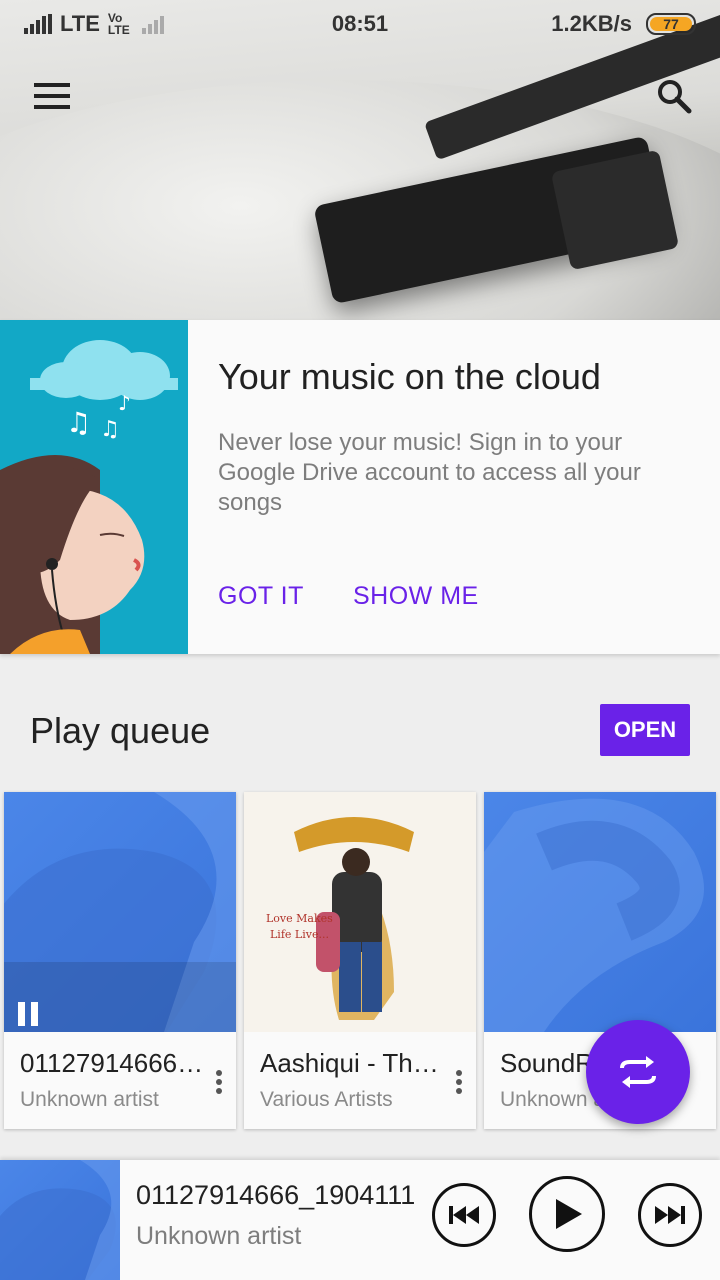 The height and width of the screenshot is (1280, 720). Describe the element at coordinates (416, 596) in the screenshot. I see `show-me-button: SHOW ME` at that location.